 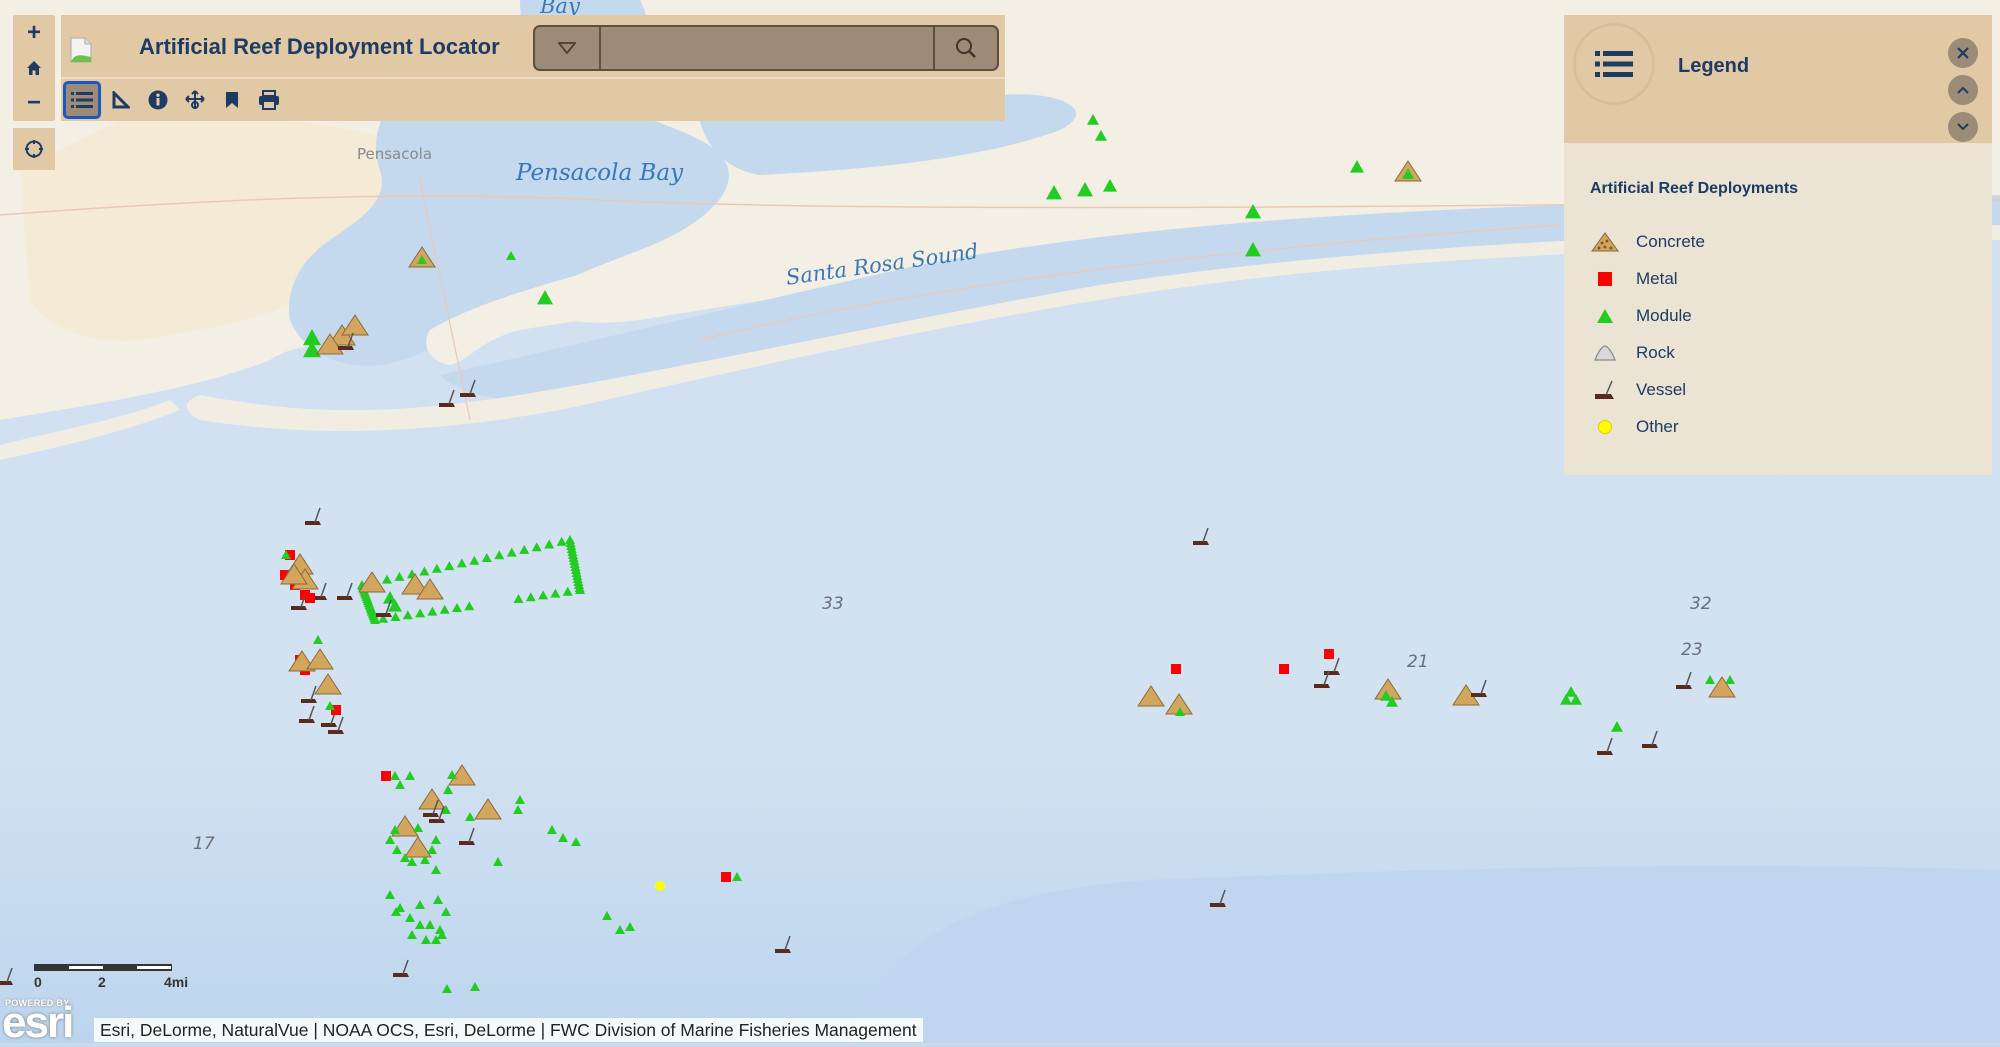 What do you see at coordinates (1661, 389) in the screenshot?
I see `legend-label: Vessel` at bounding box center [1661, 389].